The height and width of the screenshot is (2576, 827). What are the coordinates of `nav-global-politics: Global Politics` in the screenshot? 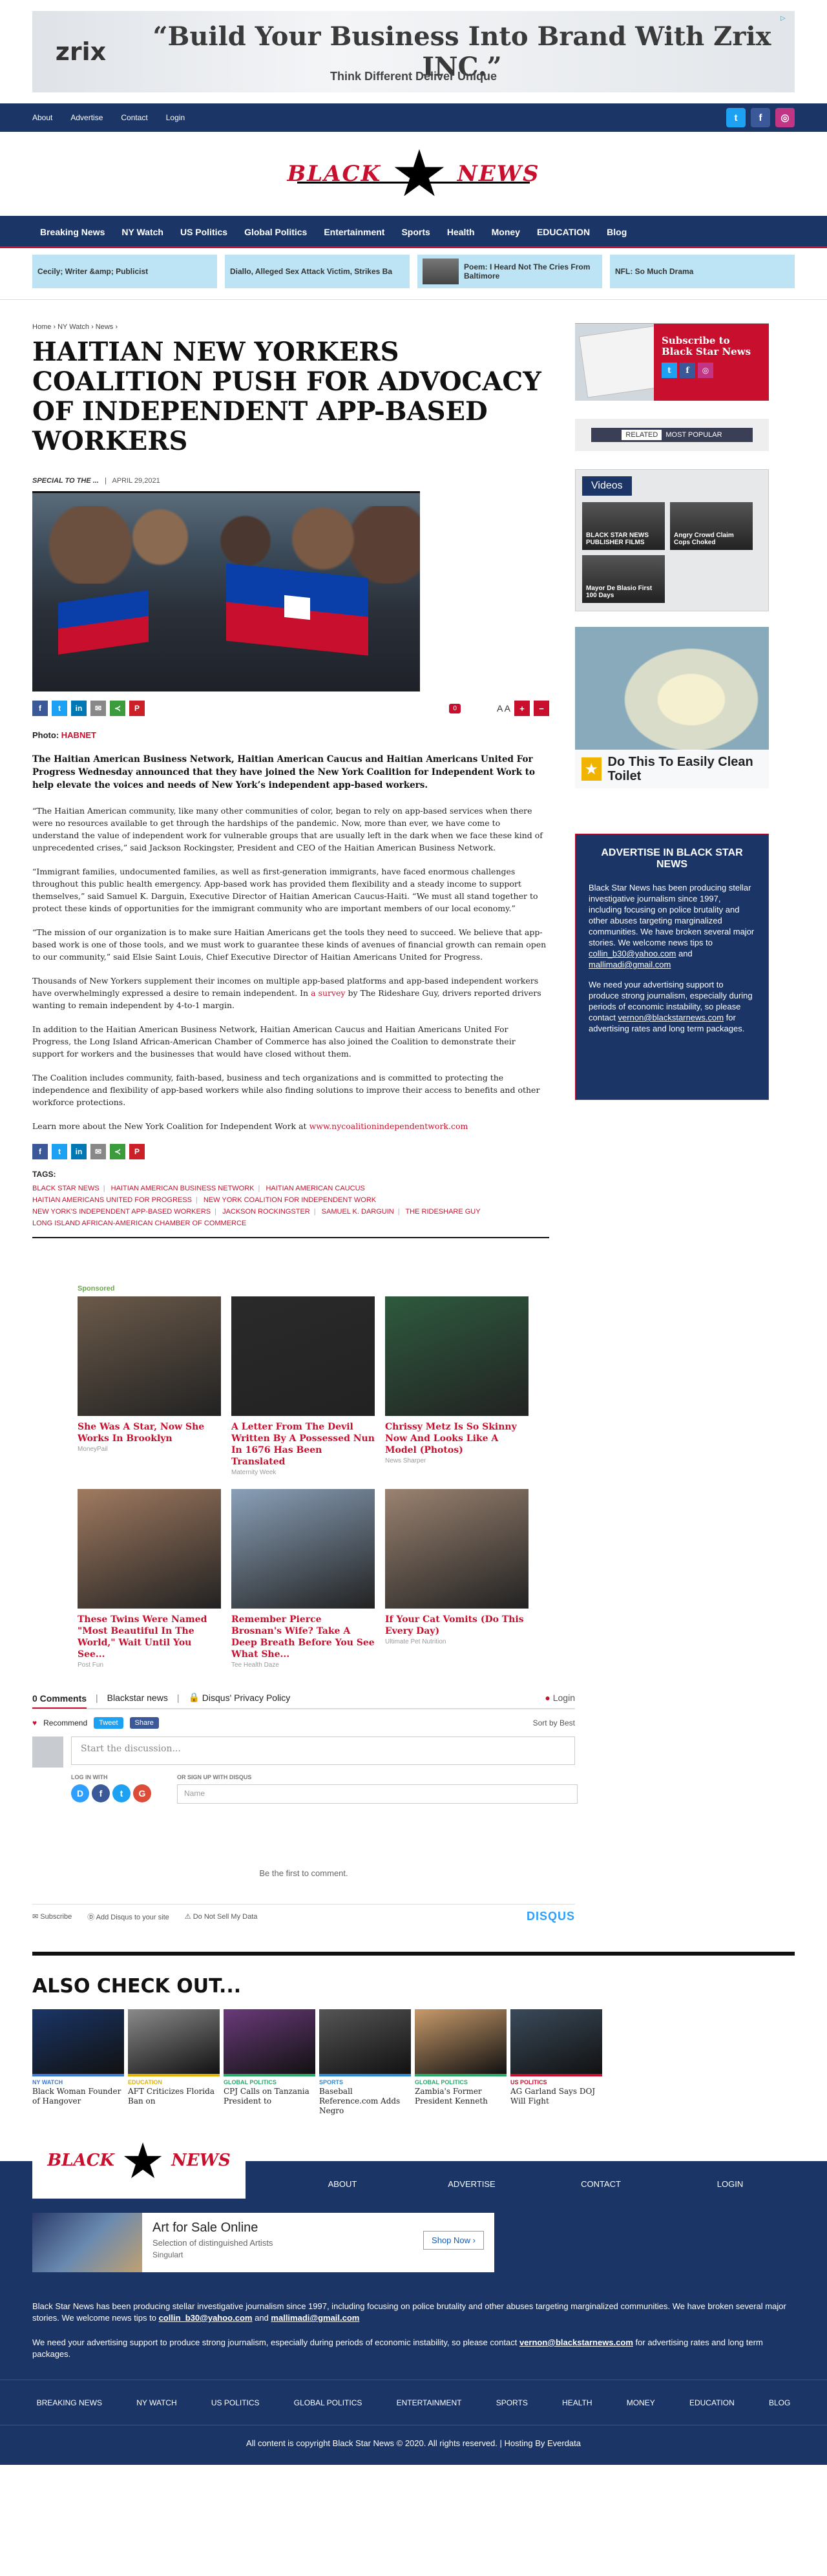 It's located at (275, 232).